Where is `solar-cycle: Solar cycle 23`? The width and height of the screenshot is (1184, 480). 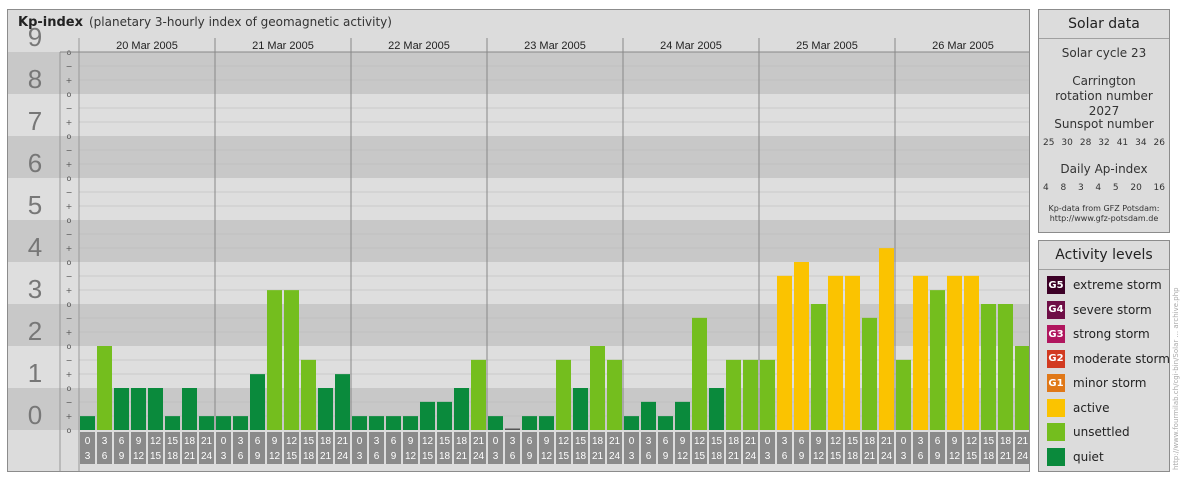 solar-cycle: Solar cycle 23 is located at coordinates (1104, 53).